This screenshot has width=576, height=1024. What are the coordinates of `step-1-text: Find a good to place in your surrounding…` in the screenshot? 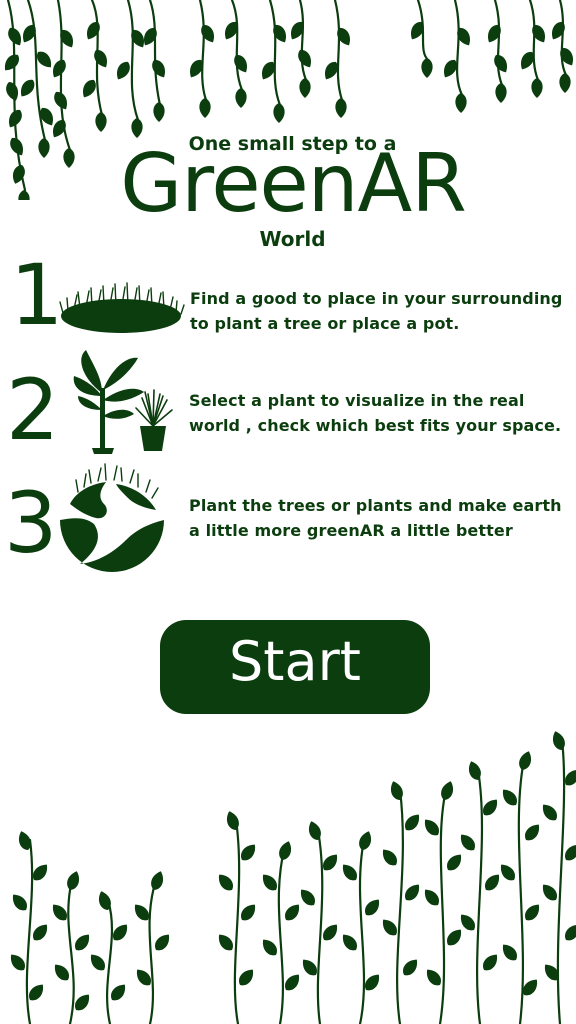 It's located at (376, 311).